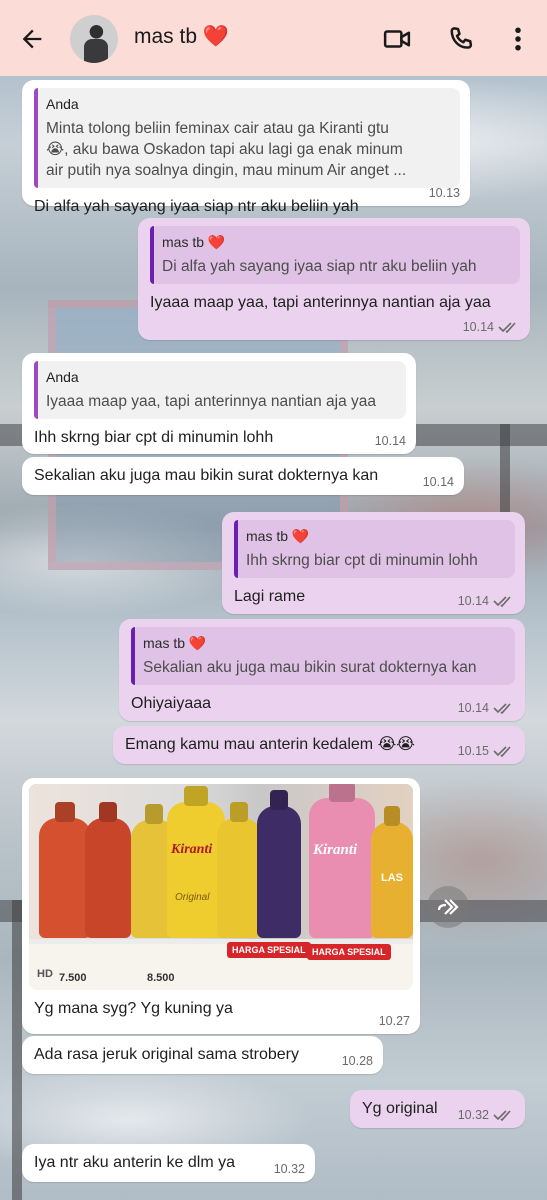  I want to click on message-text: Ada rasa jeruk original sama strobery, so click(167, 1054).